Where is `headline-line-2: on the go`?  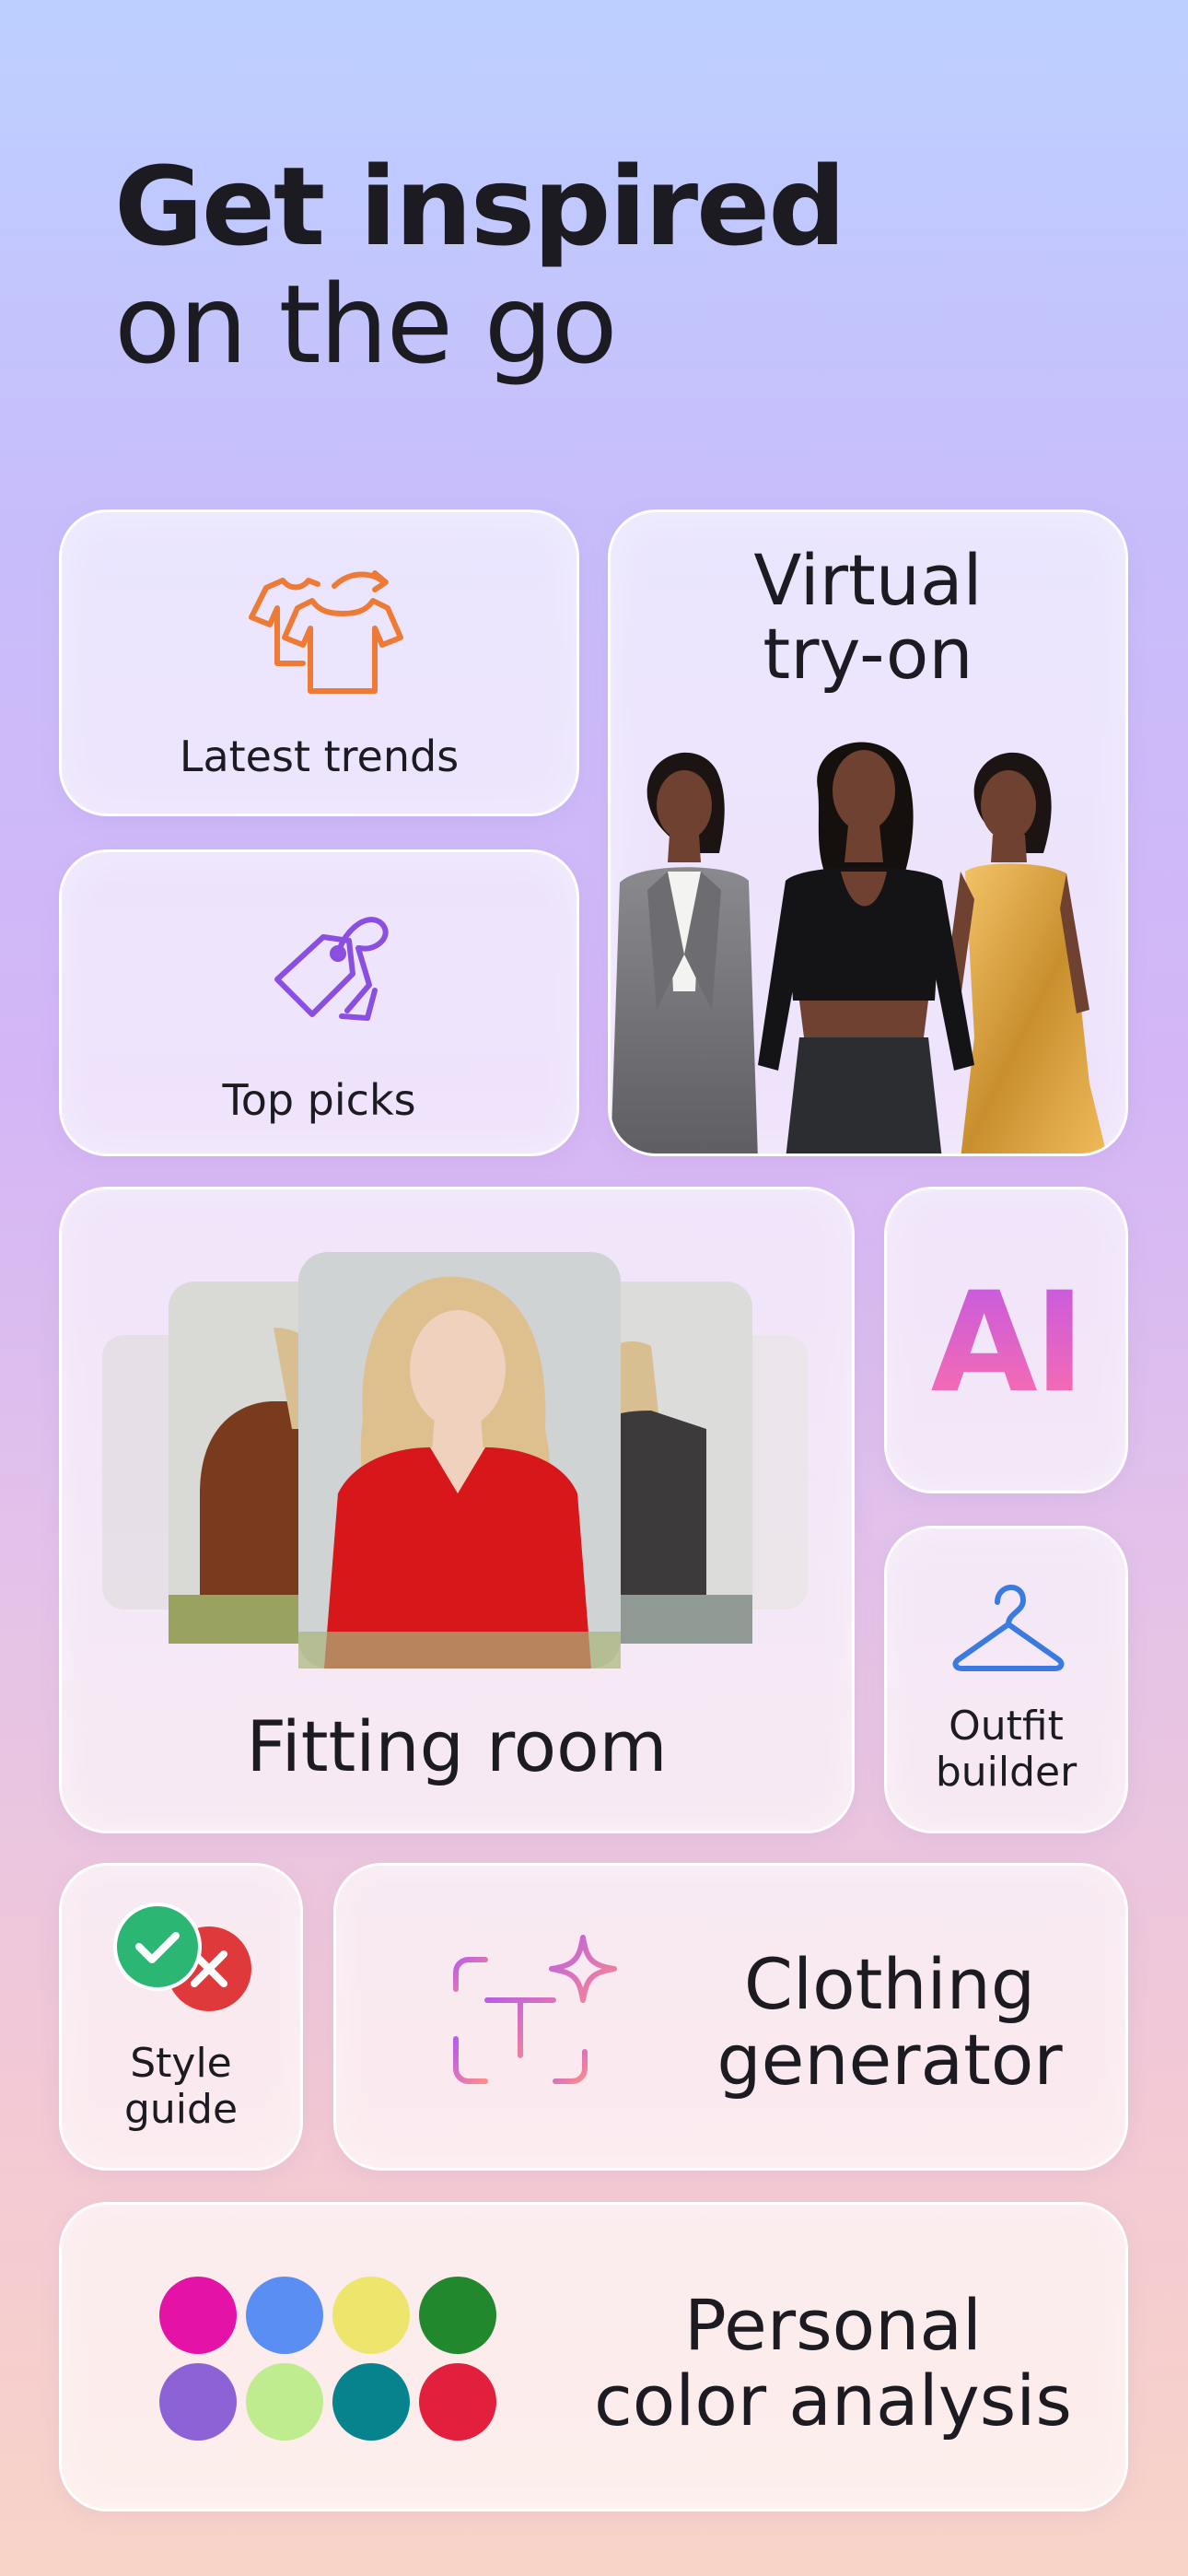
headline-line-2: on the go is located at coordinates (366, 324).